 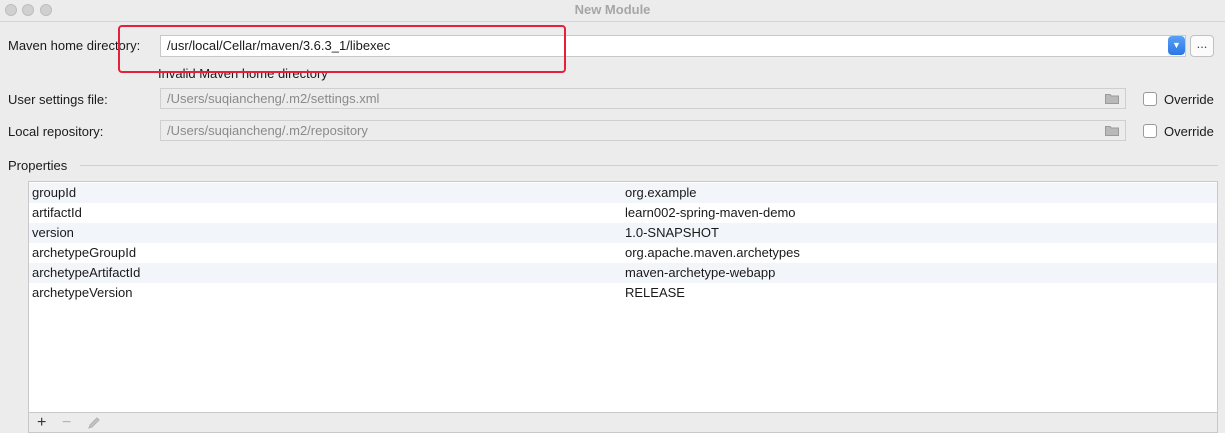 What do you see at coordinates (66, 423) in the screenshot?
I see `remove-icon: −` at bounding box center [66, 423].